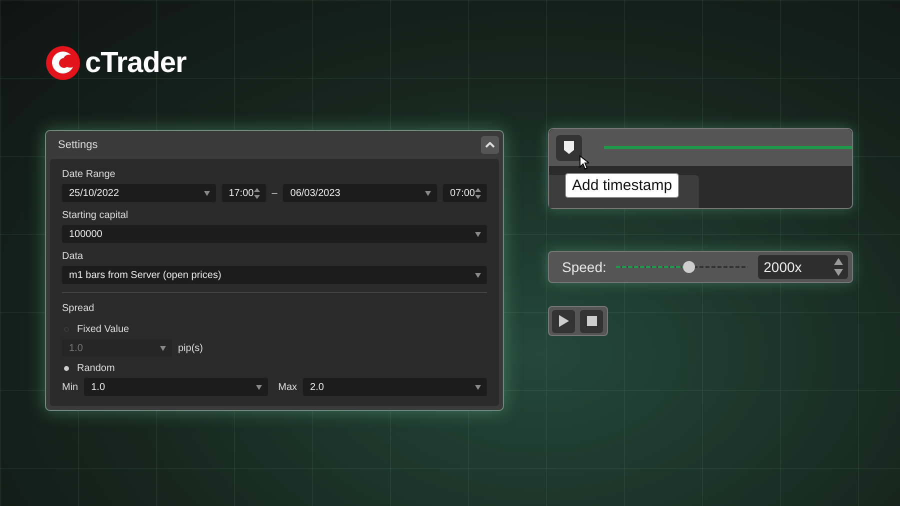 The width and height of the screenshot is (900, 506). Describe the element at coordinates (96, 215) in the screenshot. I see `field-label: Starting capital` at that location.